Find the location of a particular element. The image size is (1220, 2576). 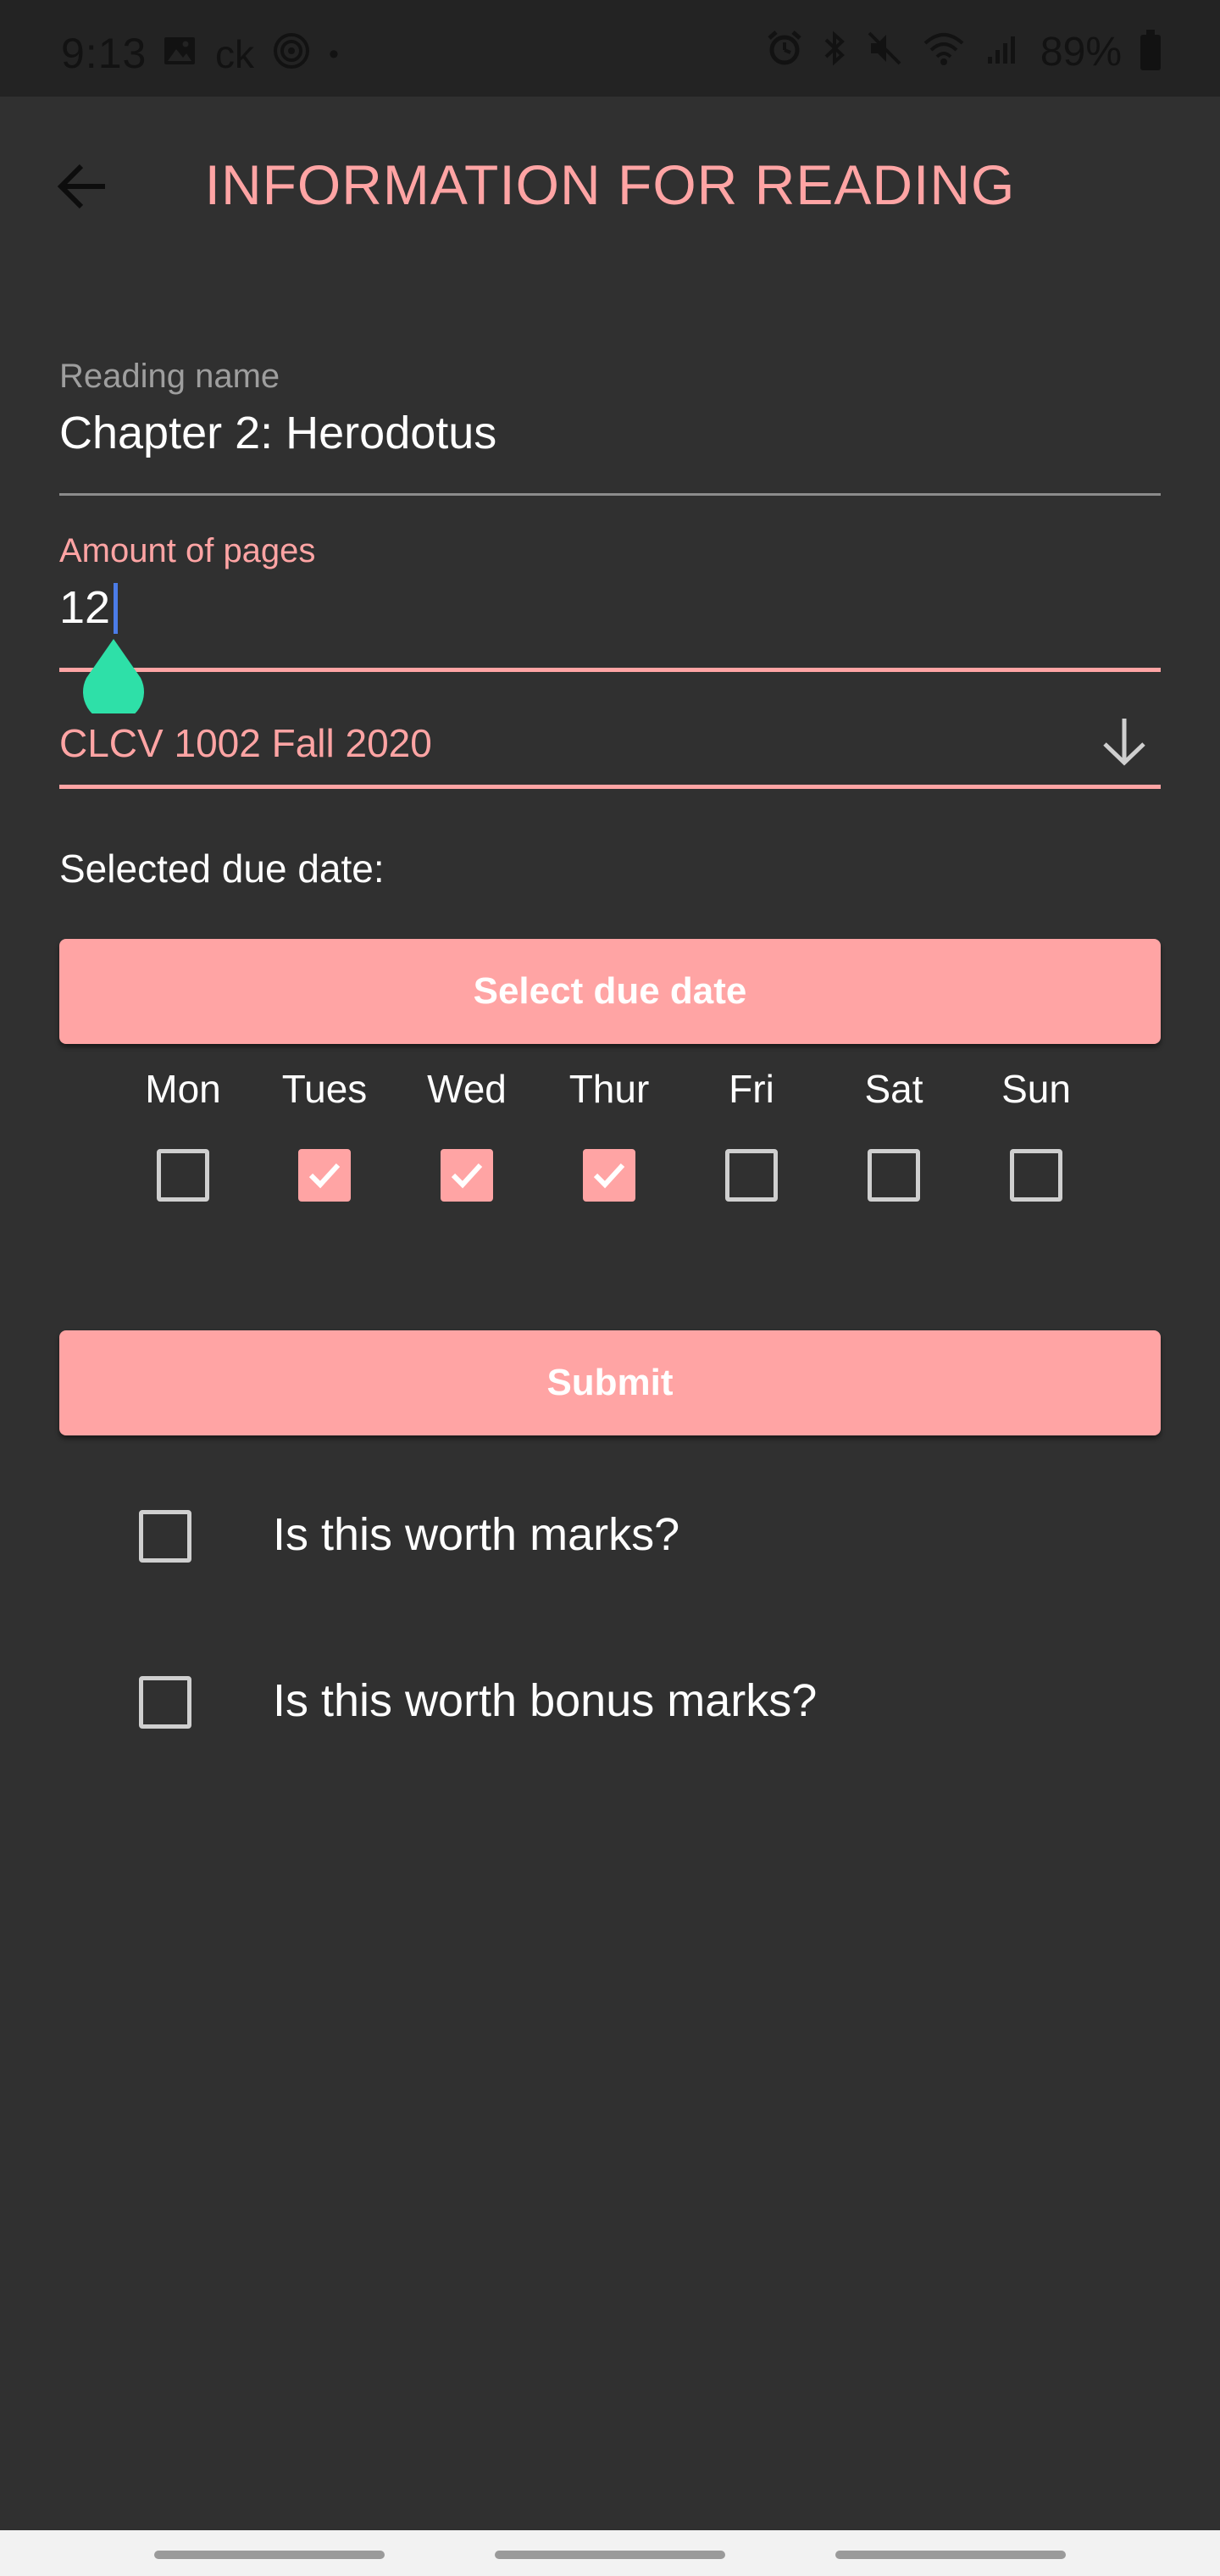

bluetooth-icon is located at coordinates (834, 52).